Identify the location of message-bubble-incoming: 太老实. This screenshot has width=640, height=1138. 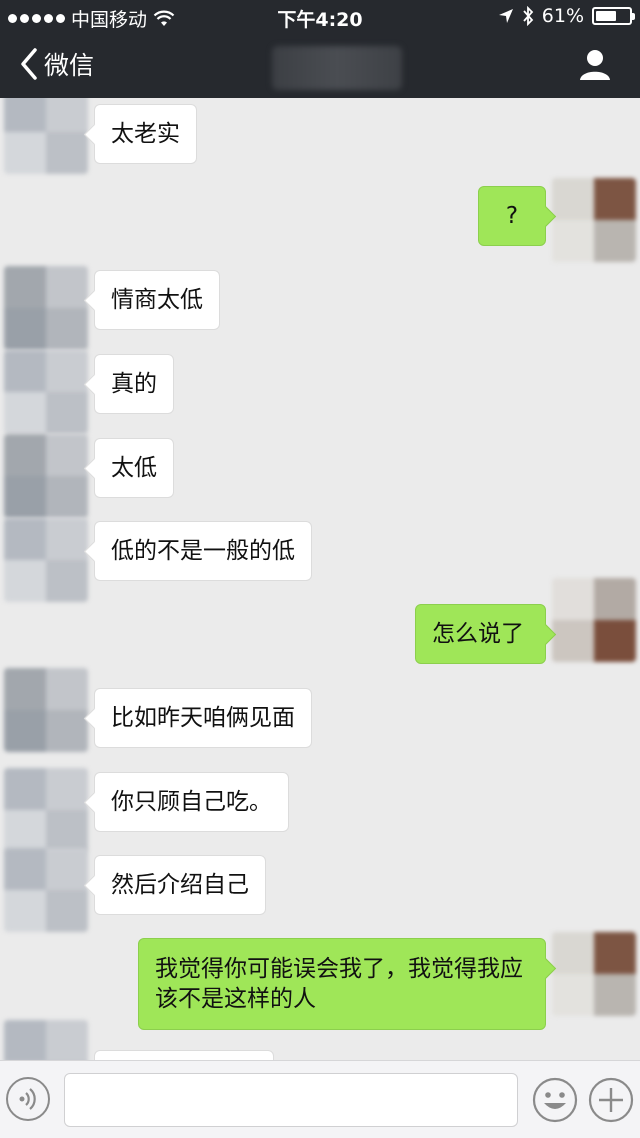
(145, 134).